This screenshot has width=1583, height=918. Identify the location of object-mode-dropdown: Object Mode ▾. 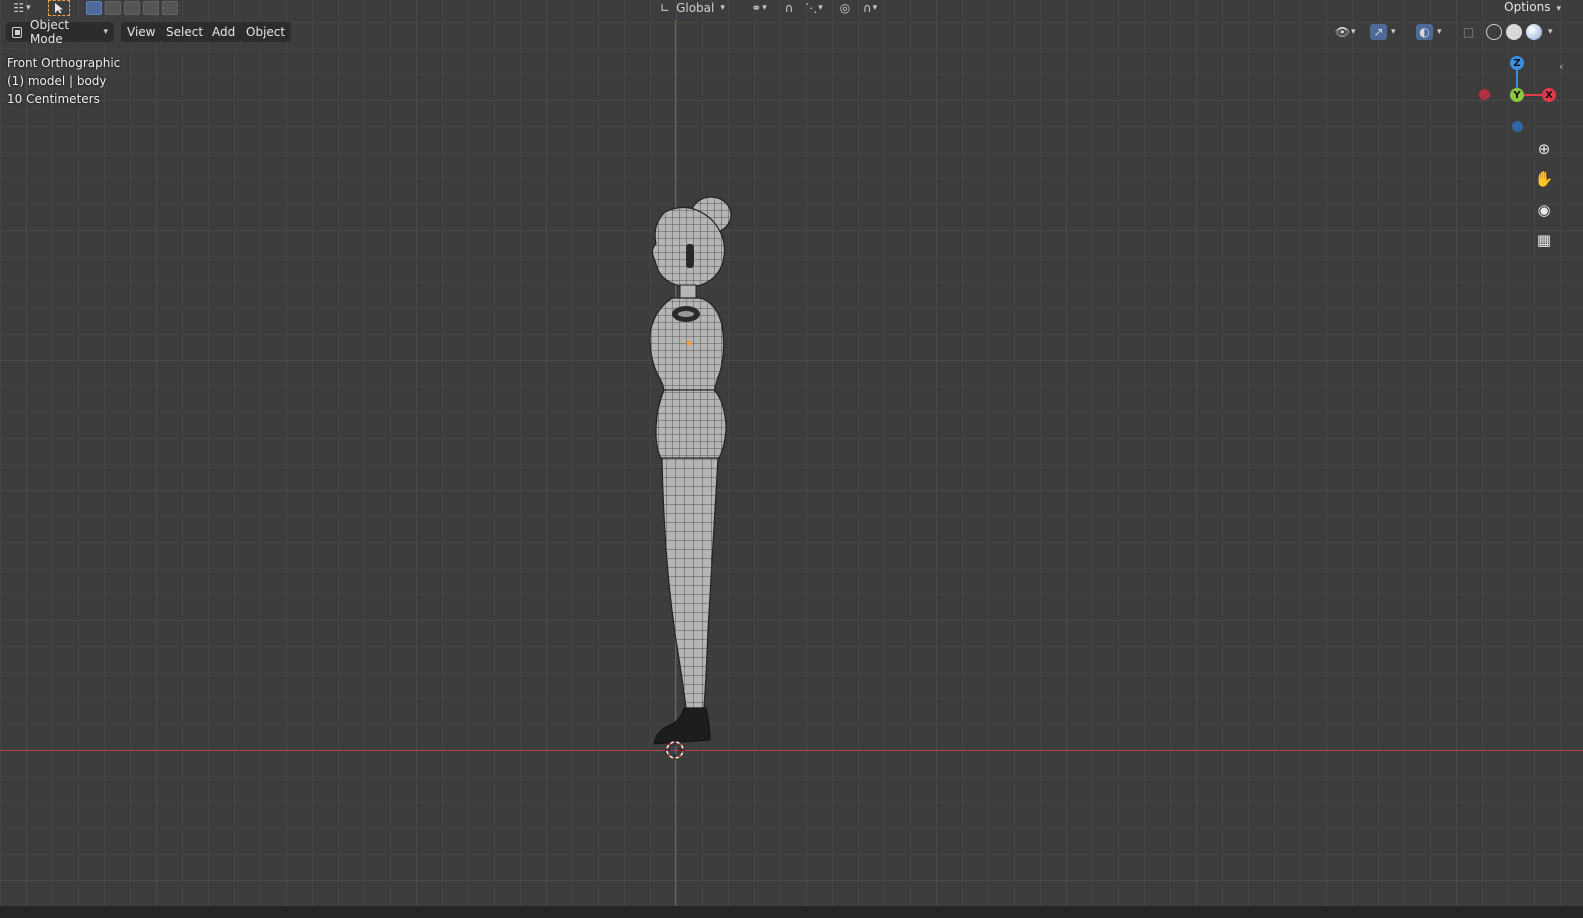
(60, 32).